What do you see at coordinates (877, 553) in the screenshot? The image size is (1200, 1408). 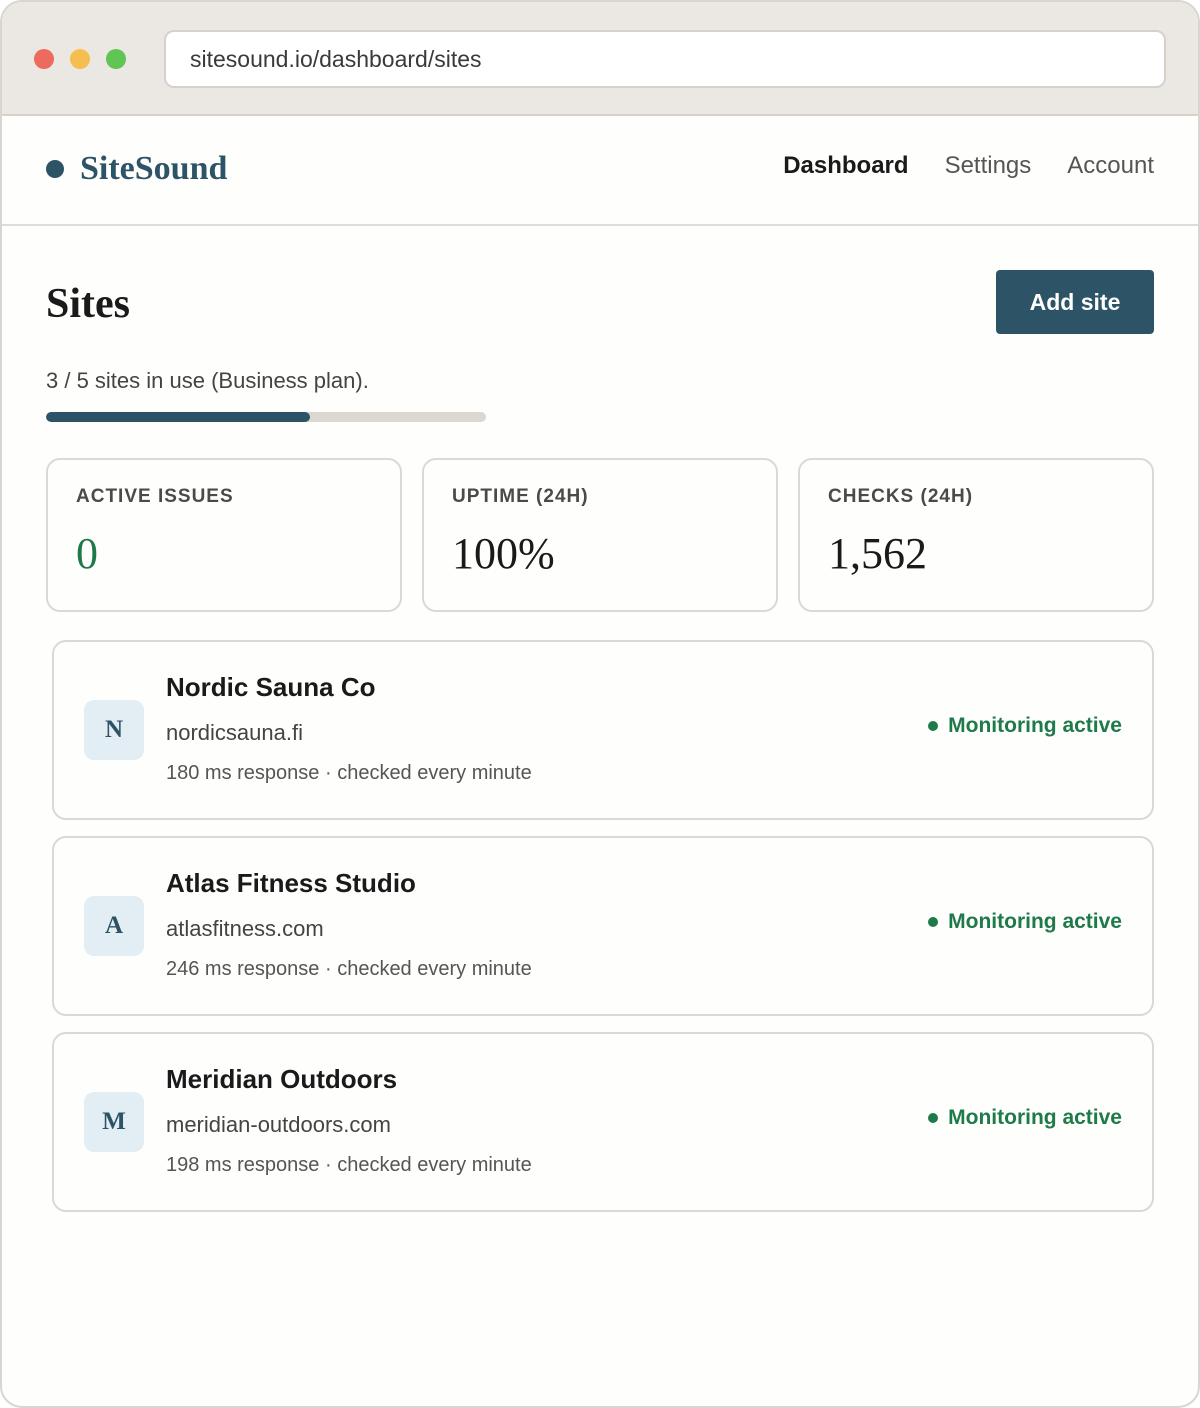 I see `stat-value: 1,562` at bounding box center [877, 553].